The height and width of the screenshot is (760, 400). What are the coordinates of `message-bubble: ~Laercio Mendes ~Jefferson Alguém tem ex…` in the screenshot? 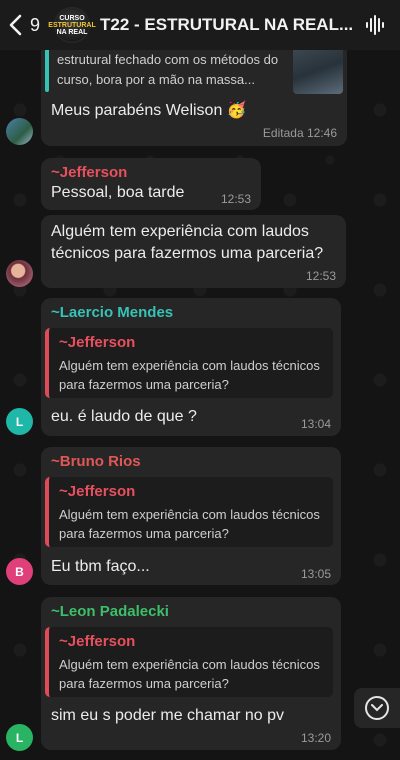 It's located at (191, 367).